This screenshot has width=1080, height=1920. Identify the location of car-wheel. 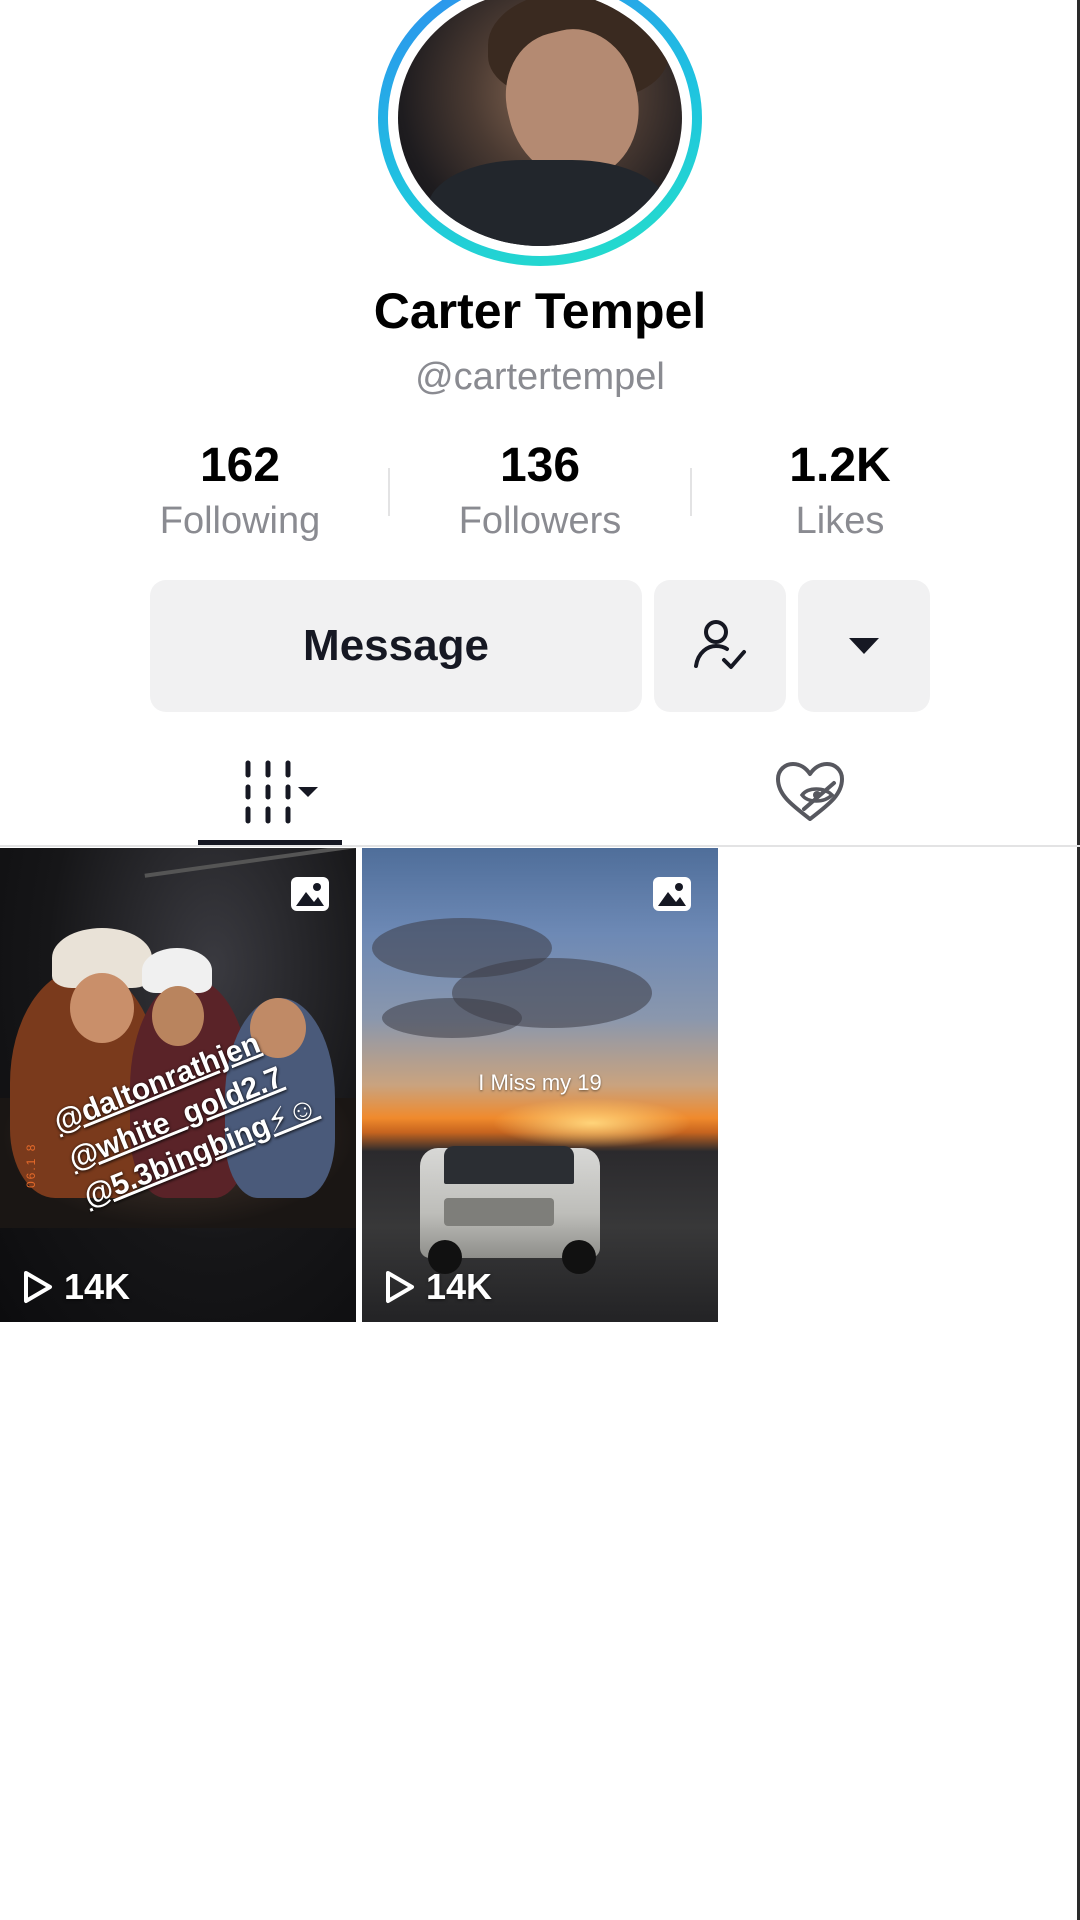
(579, 1257).